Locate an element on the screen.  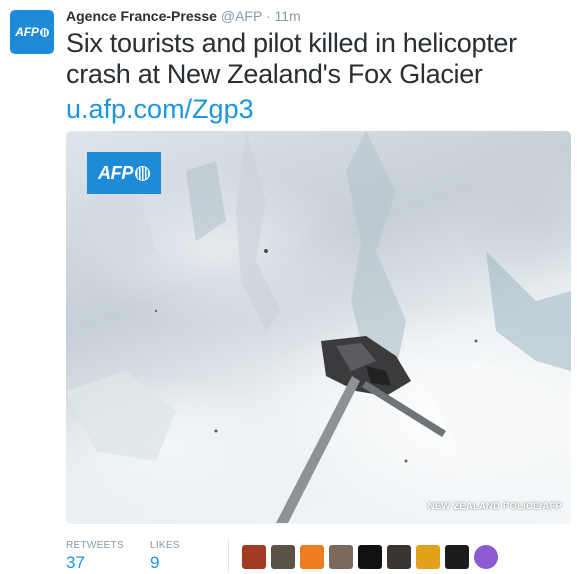
author-name: Agence France-Presse is located at coordinates (141, 16).